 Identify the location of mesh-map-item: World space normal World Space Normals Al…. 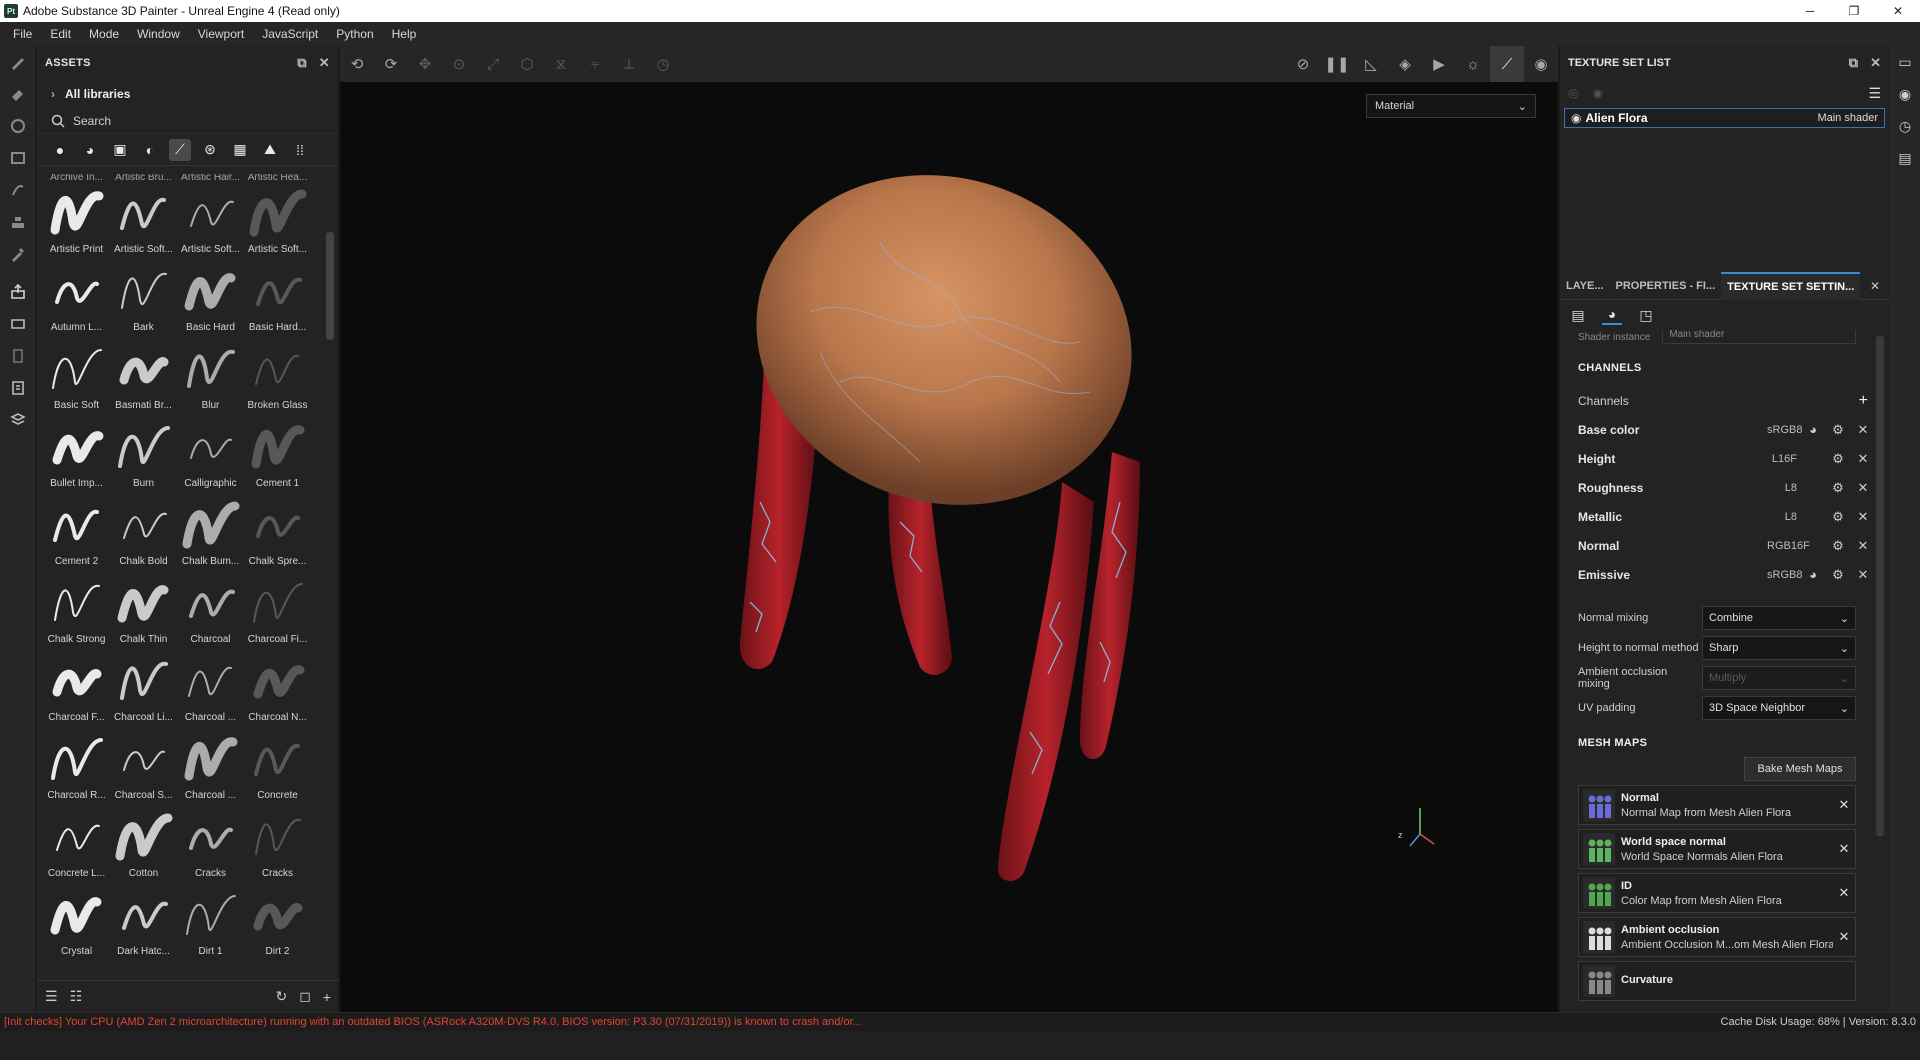
(1717, 849).